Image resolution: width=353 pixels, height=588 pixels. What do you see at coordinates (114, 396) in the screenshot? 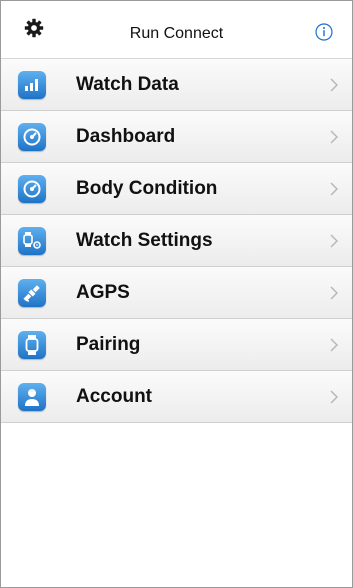
I see `menu-item-label: Account` at bounding box center [114, 396].